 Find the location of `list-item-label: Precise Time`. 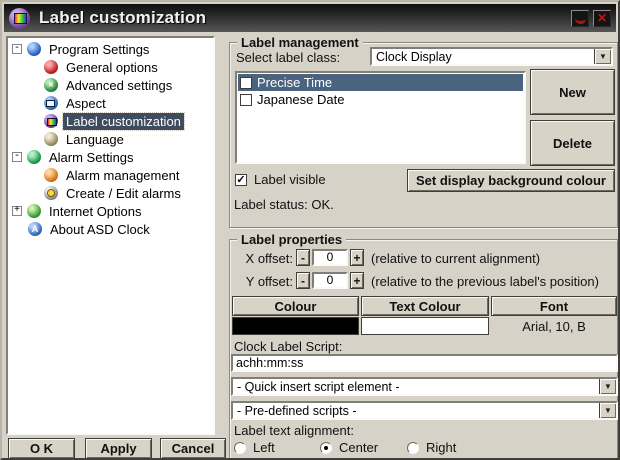

list-item-label: Precise Time is located at coordinates (295, 82).